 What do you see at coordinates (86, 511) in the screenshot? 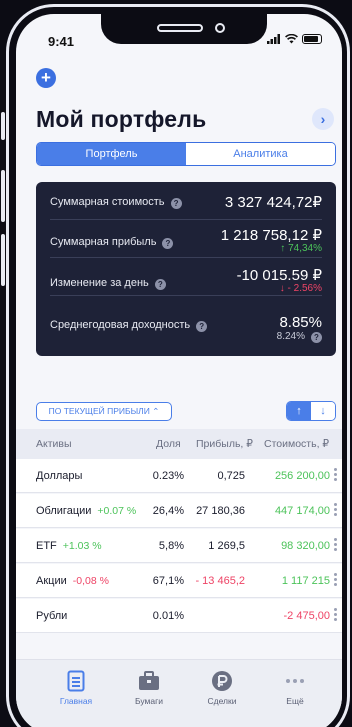
I see `asset-name: Облигации +0.07 %` at bounding box center [86, 511].